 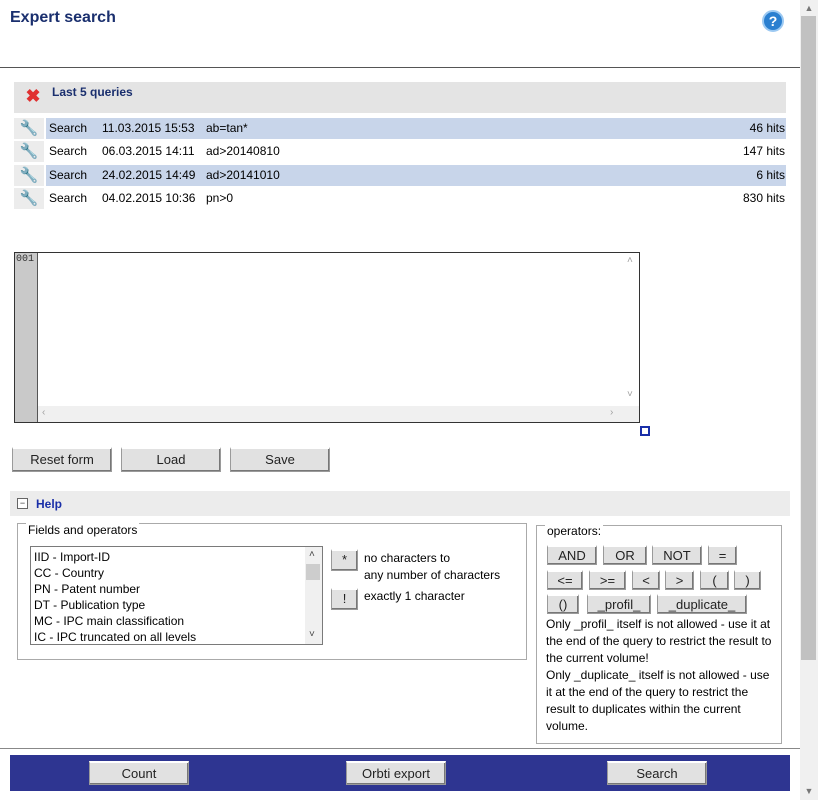 What do you see at coordinates (72, 557) in the screenshot?
I see `list-item: IID - Import-ID` at bounding box center [72, 557].